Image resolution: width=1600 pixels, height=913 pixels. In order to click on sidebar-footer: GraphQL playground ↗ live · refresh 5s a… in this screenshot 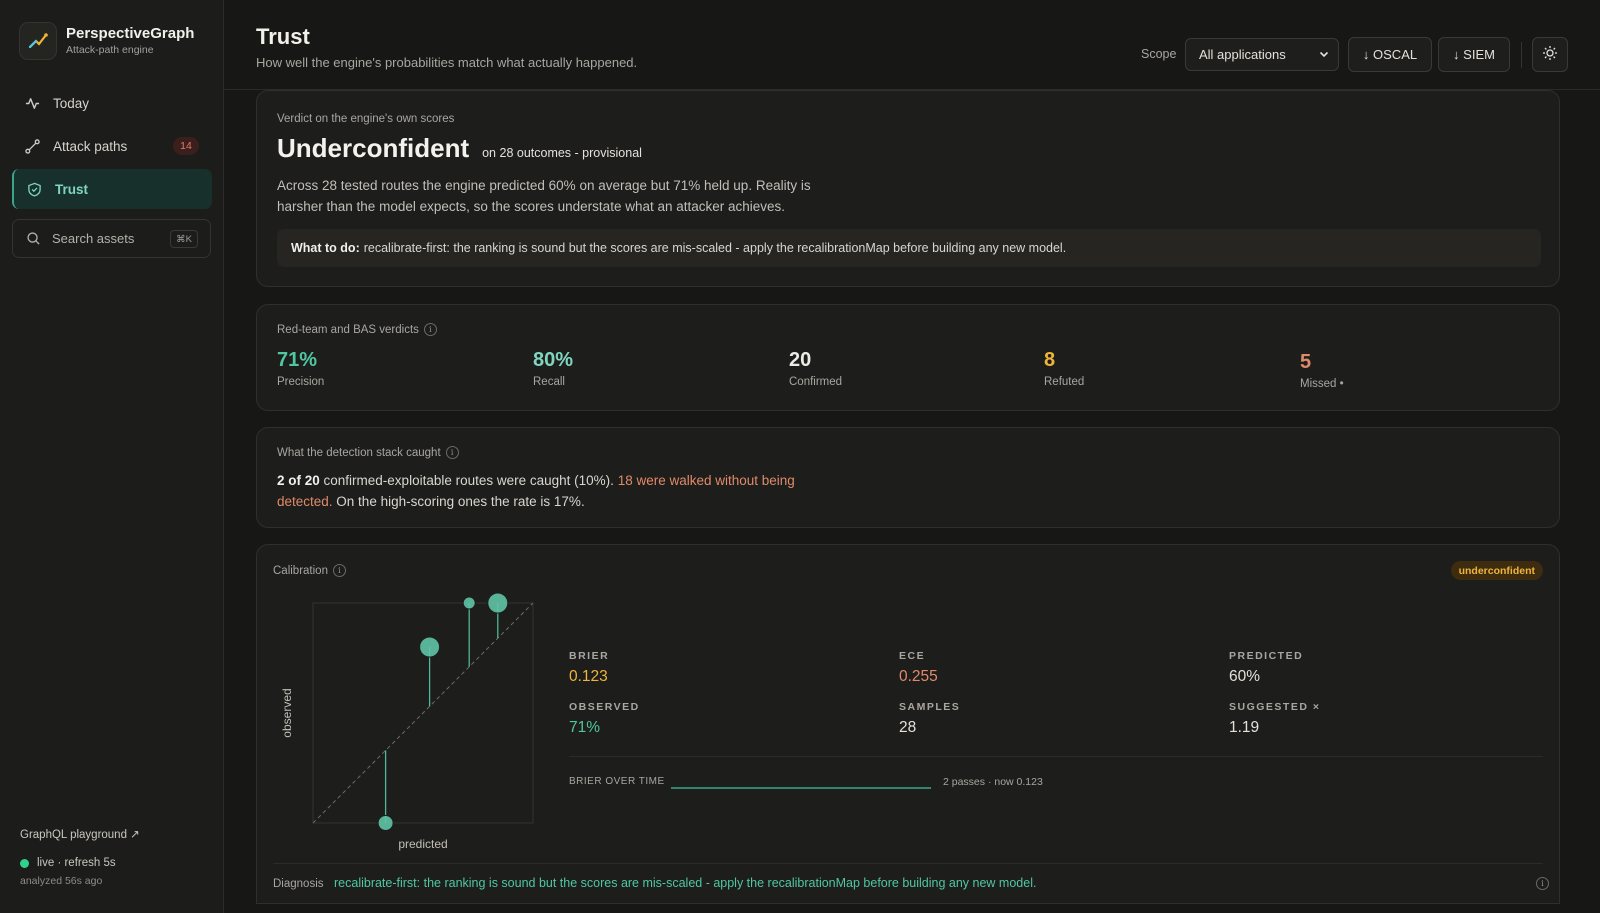, I will do `click(80, 857)`.